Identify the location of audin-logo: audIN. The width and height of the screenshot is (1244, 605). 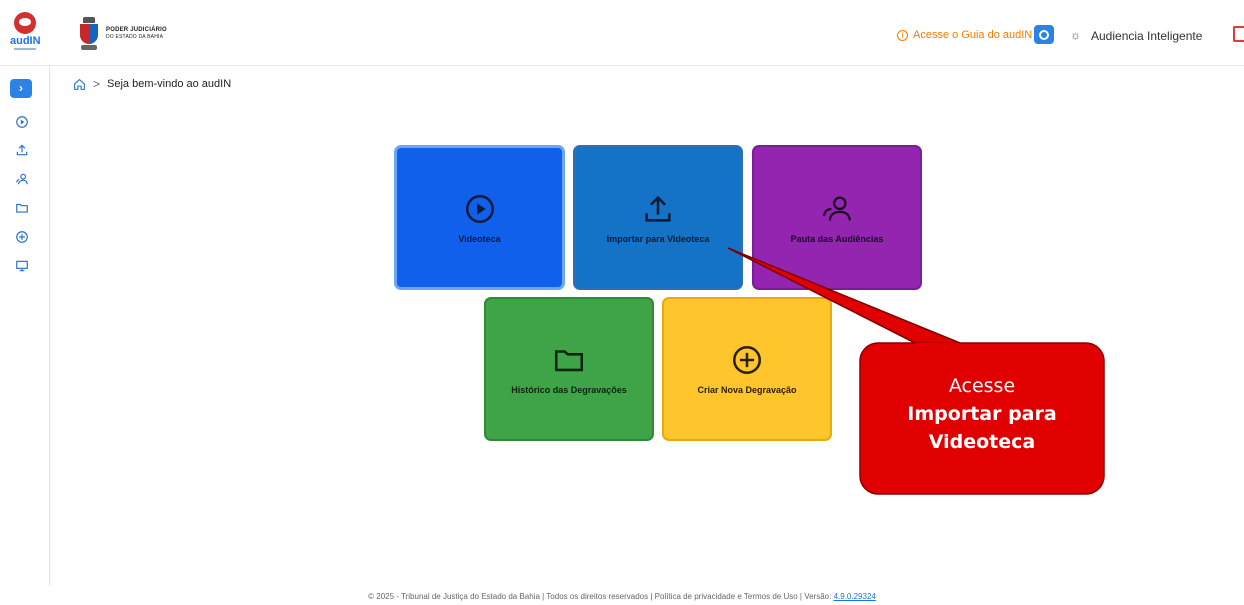
(25, 33).